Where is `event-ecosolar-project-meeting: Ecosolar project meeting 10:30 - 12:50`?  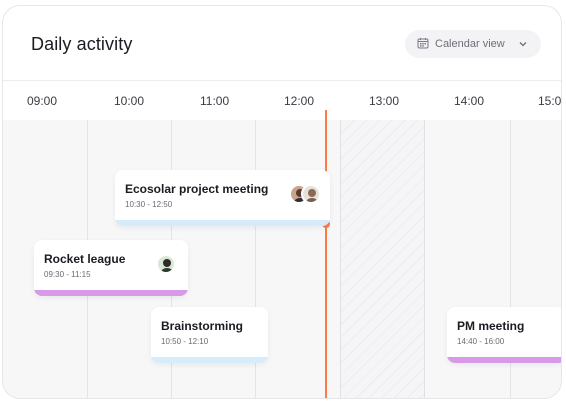 event-ecosolar-project-meeting: Ecosolar project meeting 10:30 - 12:50 is located at coordinates (222, 198).